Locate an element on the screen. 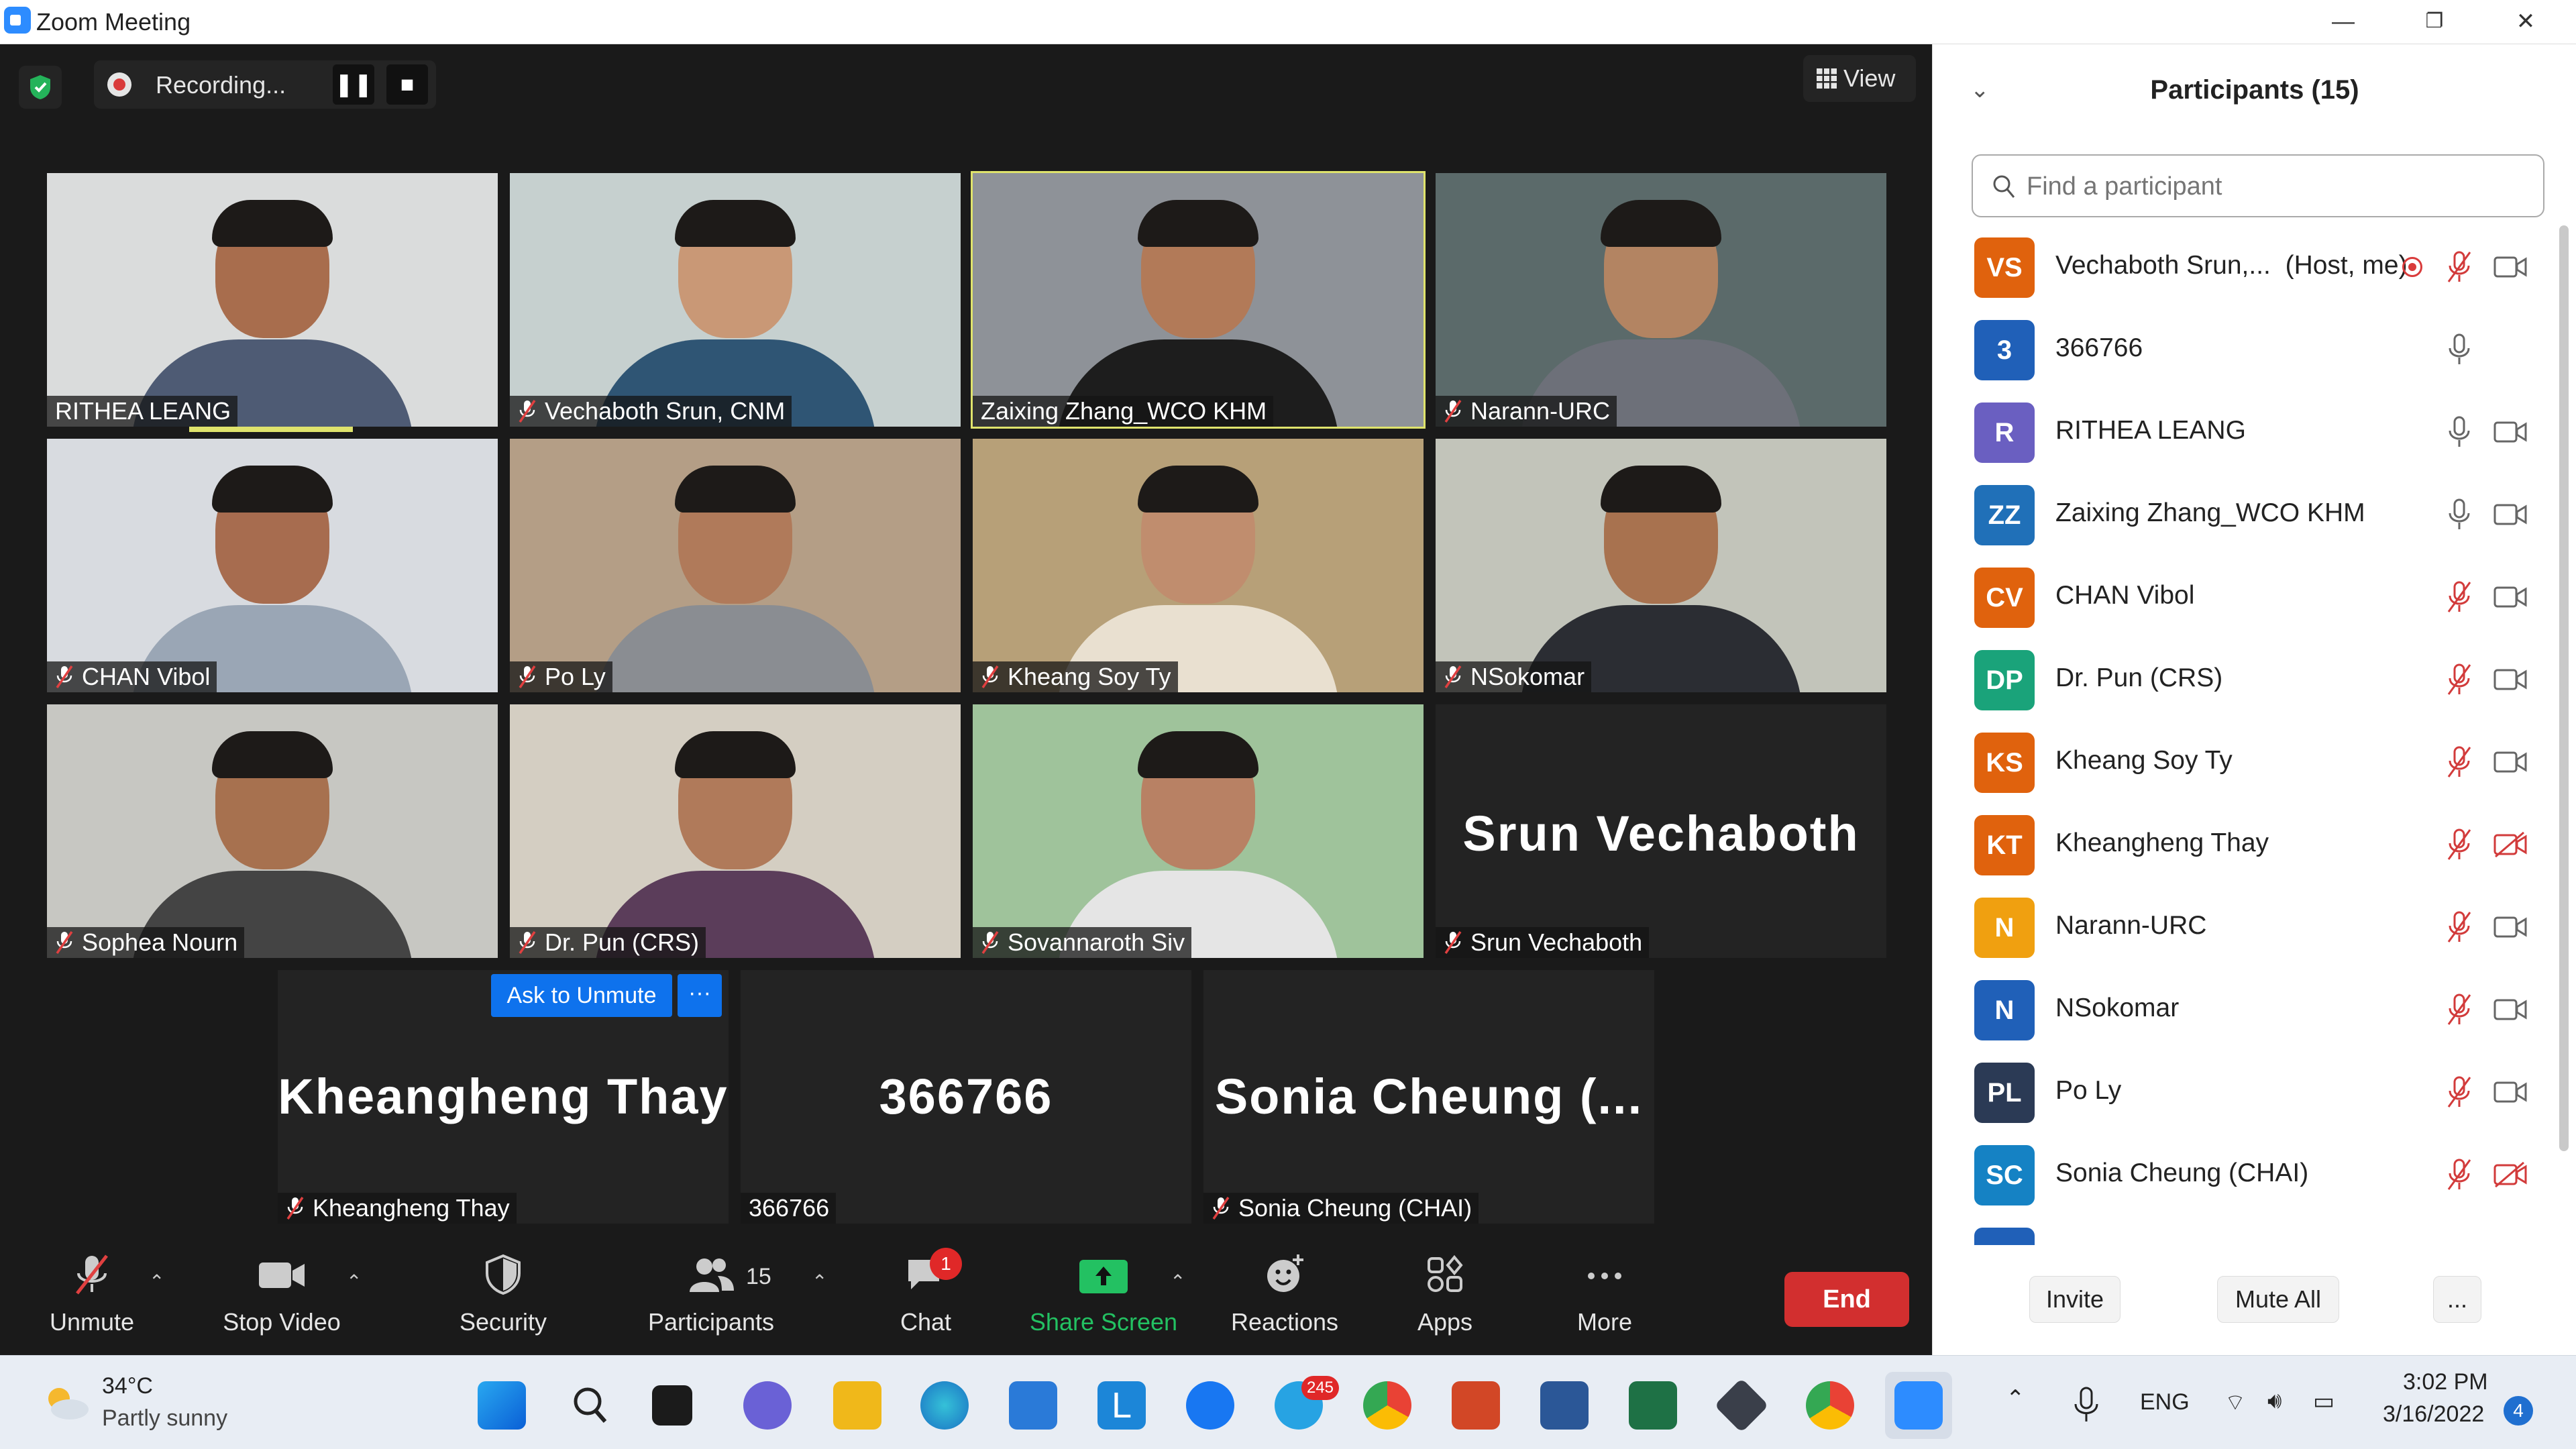 Image resolution: width=2576 pixels, height=1449 pixels. vpn-app-icon is located at coordinates (1741, 1405).